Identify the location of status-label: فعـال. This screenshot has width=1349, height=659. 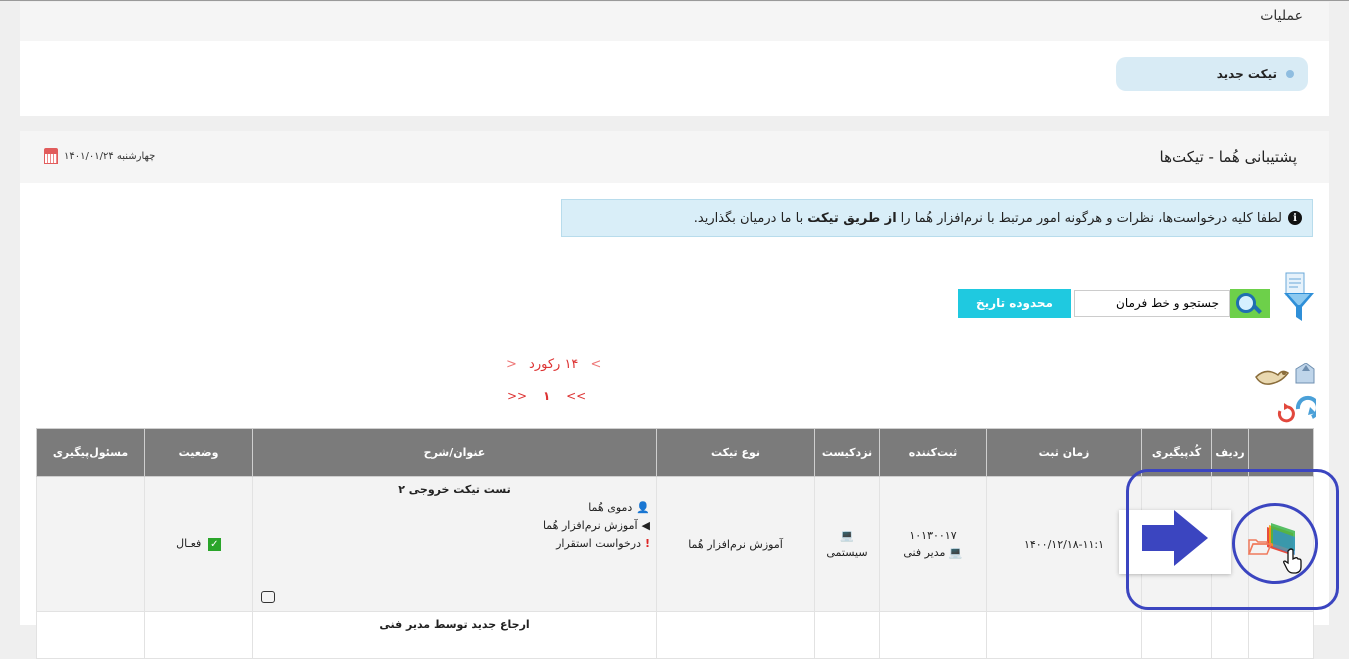
(189, 543).